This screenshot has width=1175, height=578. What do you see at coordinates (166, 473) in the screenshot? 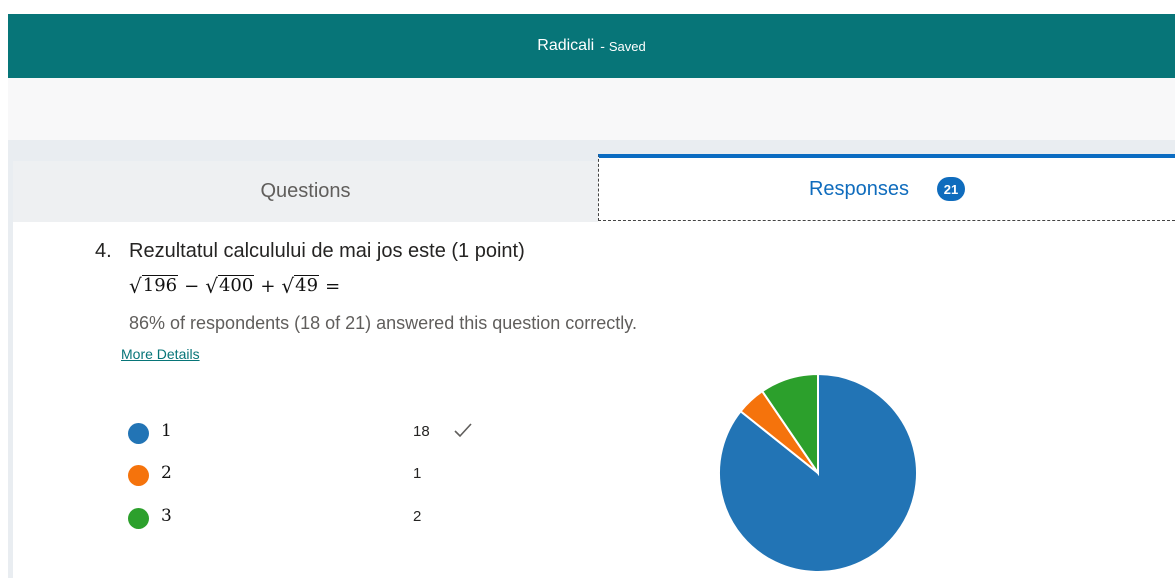
I see `legend-label: 2` at bounding box center [166, 473].